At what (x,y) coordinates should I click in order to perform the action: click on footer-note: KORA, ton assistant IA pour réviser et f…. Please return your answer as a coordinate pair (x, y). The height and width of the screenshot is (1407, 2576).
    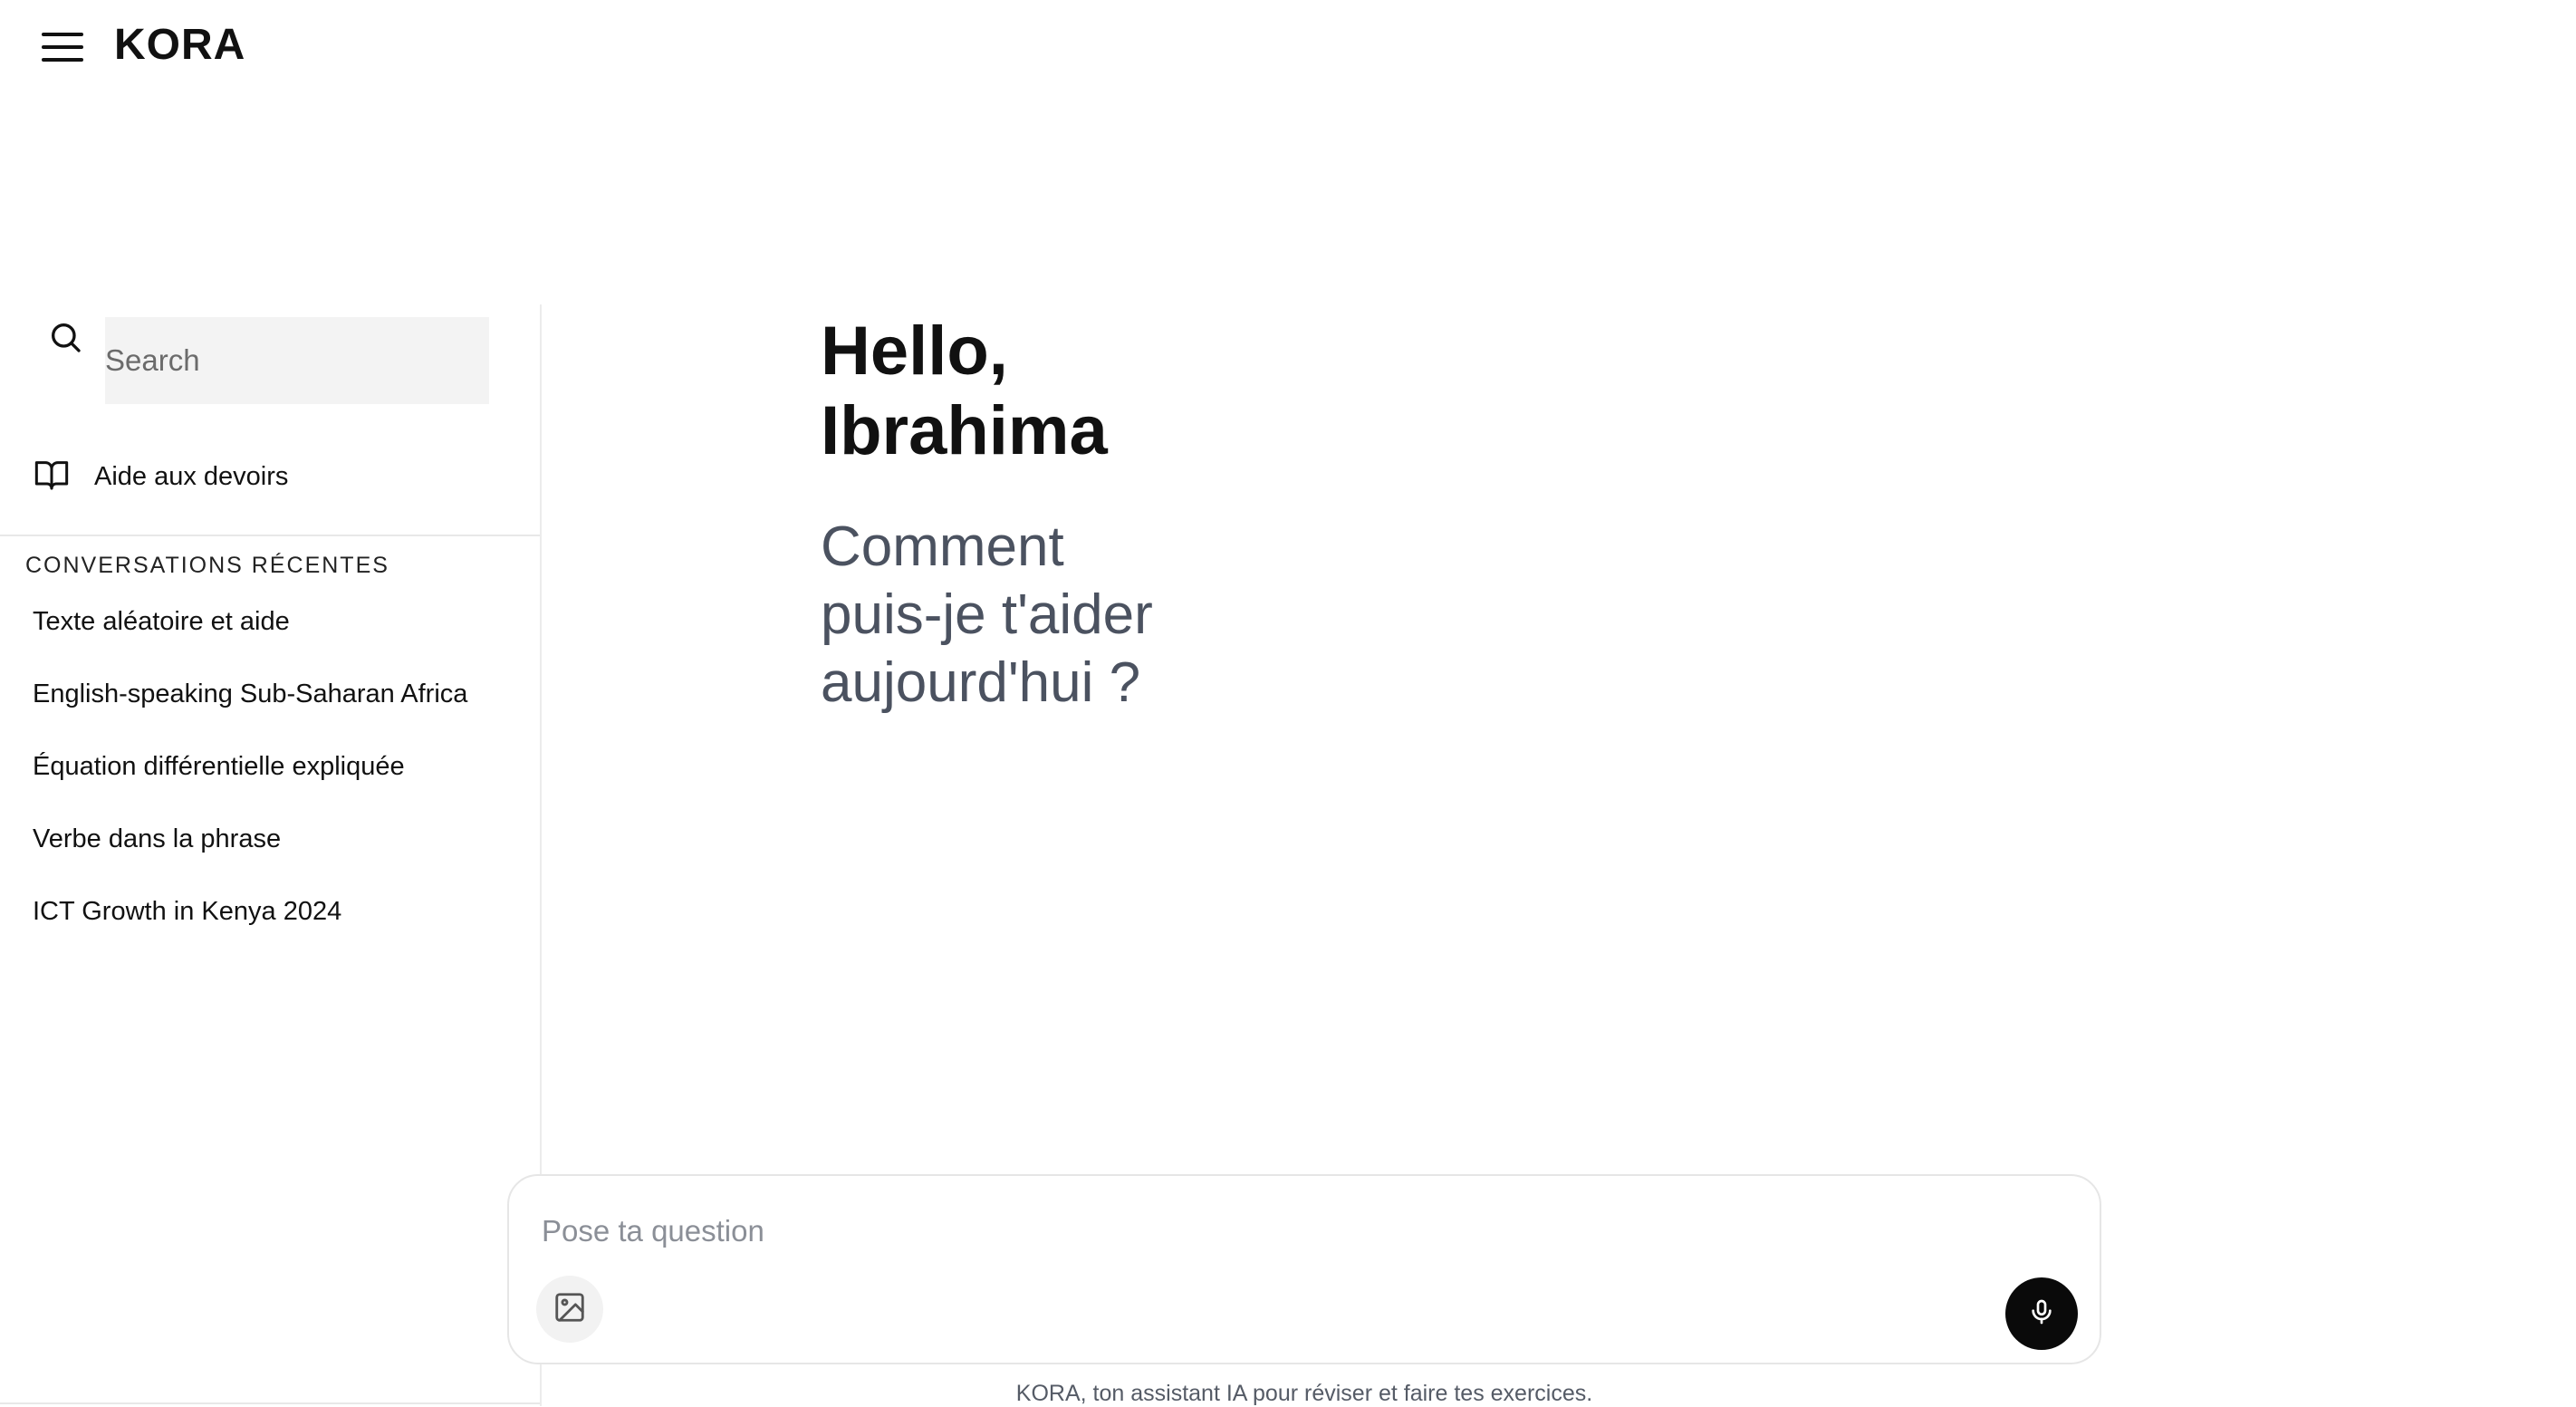
    Looking at the image, I should click on (1304, 1393).